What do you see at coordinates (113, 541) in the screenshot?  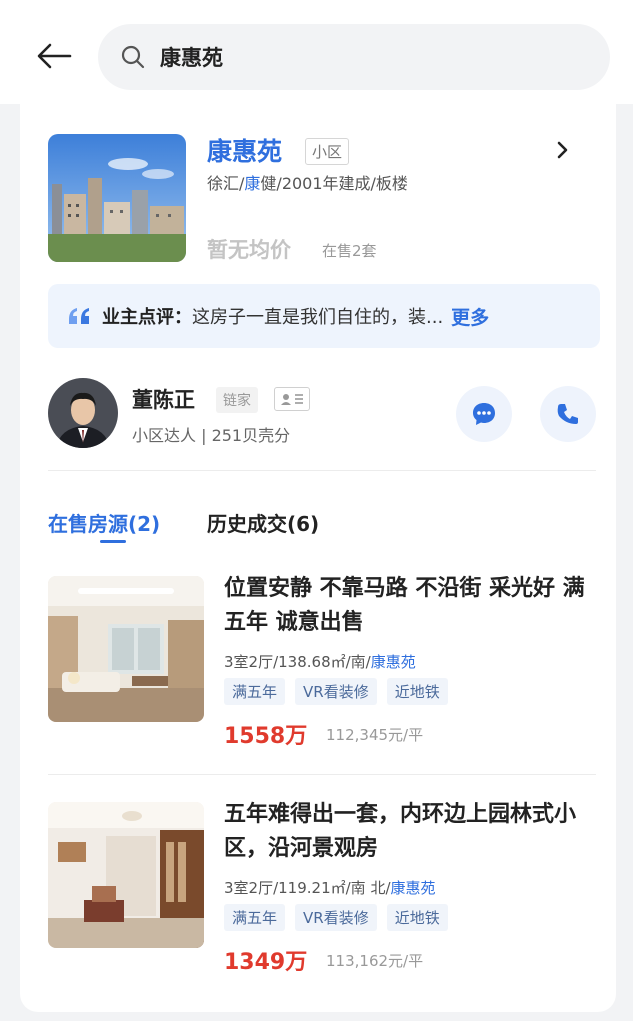 I see `active-tab-indicator` at bounding box center [113, 541].